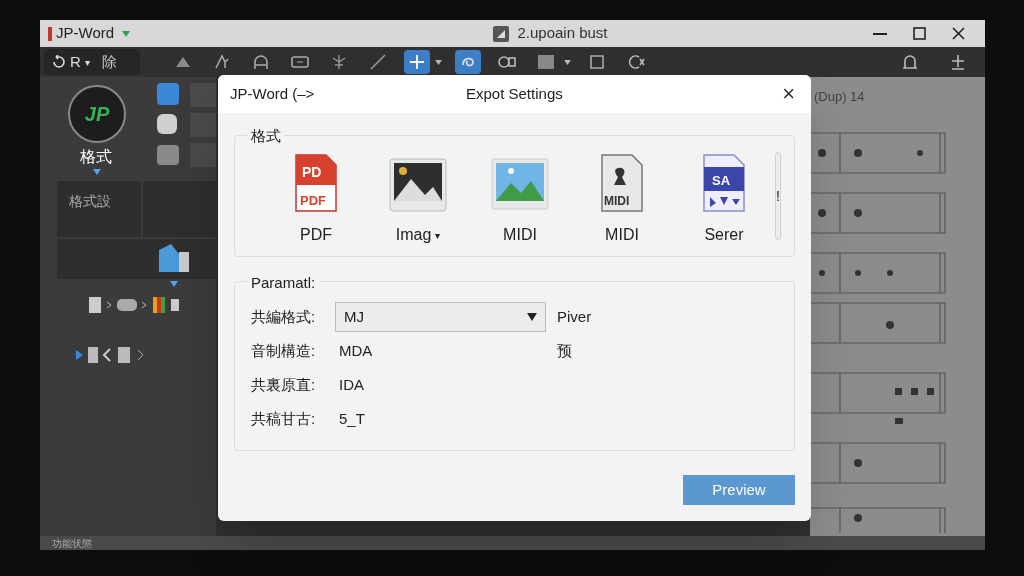 The width and height of the screenshot is (1024, 576). I want to click on dialog-app-label: JP-Word (–>, so click(272, 93).